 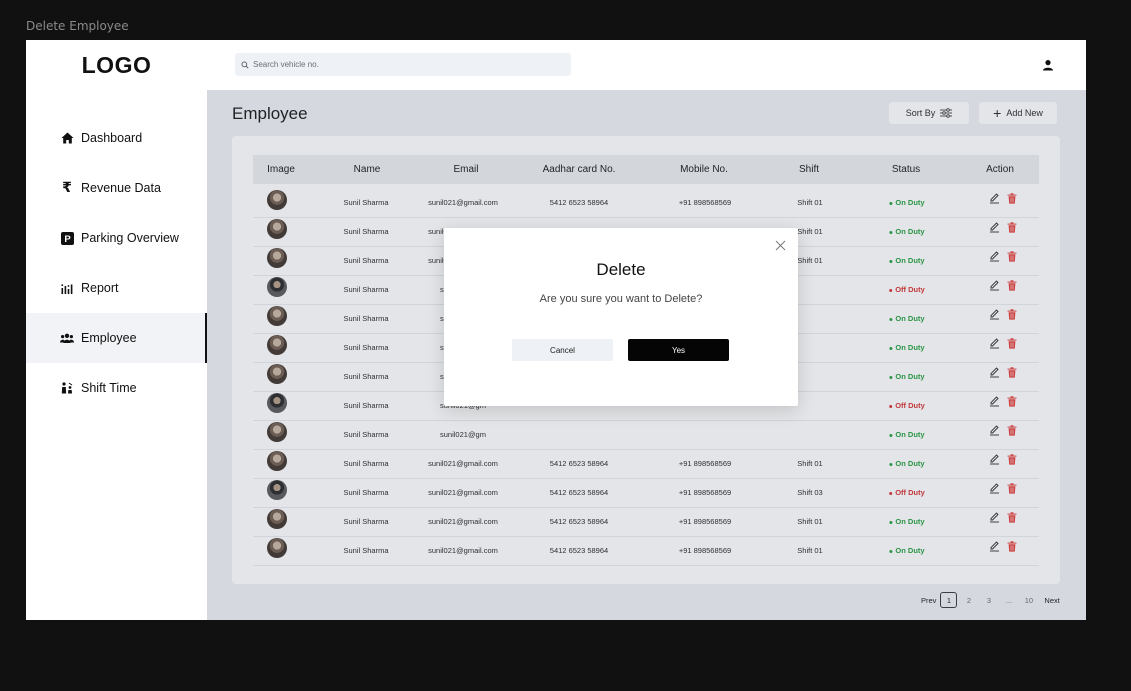 I want to click on report-icon, so click(x=67, y=288).